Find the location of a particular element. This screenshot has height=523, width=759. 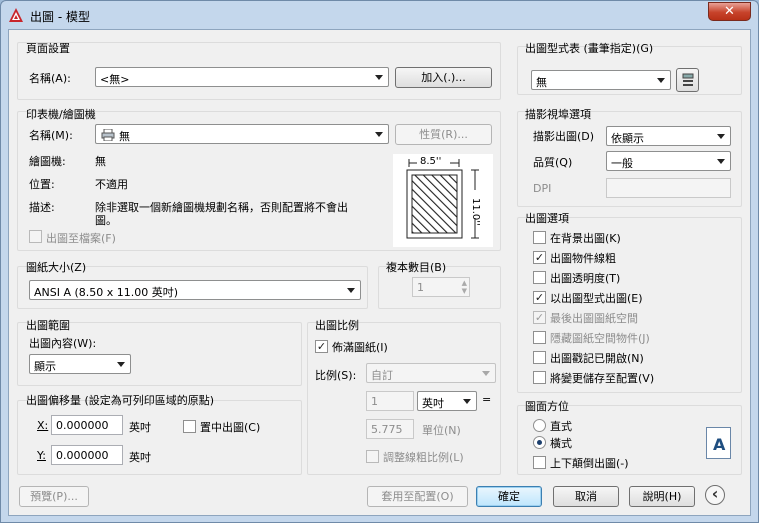

offset-x-unit: 英吋 is located at coordinates (140, 427).